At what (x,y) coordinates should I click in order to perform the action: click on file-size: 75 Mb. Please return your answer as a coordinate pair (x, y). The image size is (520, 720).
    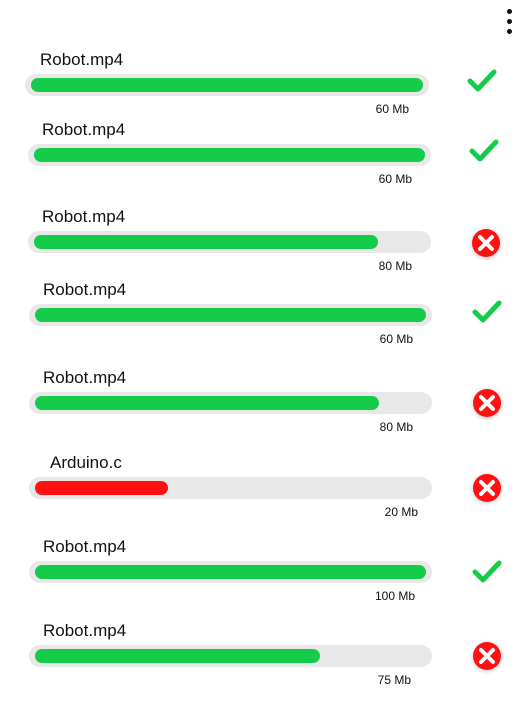
    Looking at the image, I should click on (394, 680).